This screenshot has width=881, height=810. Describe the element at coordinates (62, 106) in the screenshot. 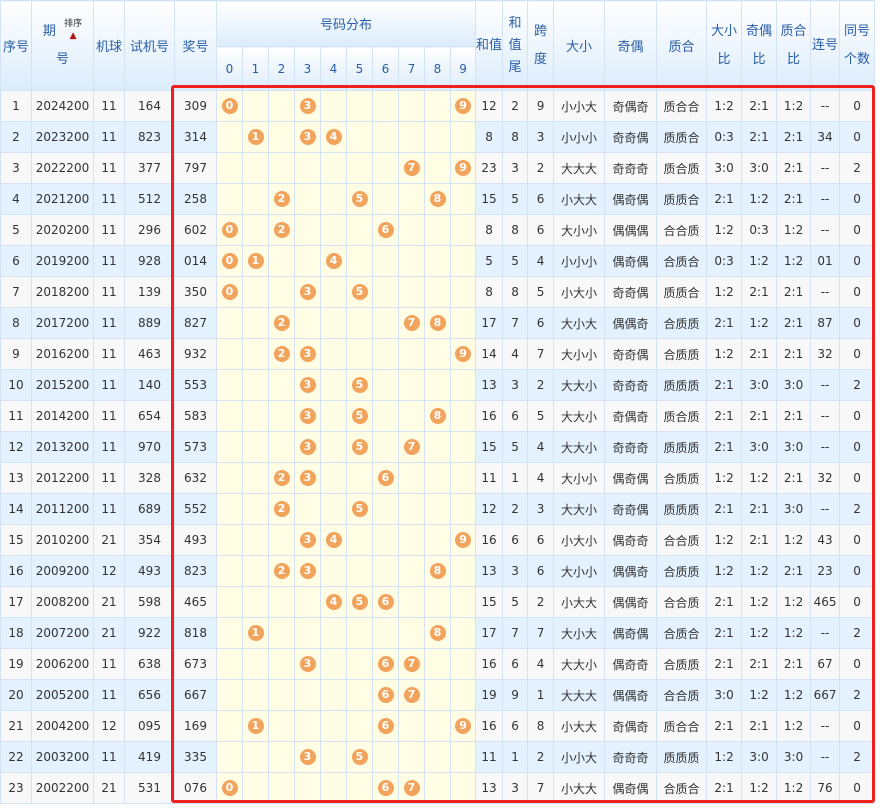

I see `cell-period: 2024200` at that location.